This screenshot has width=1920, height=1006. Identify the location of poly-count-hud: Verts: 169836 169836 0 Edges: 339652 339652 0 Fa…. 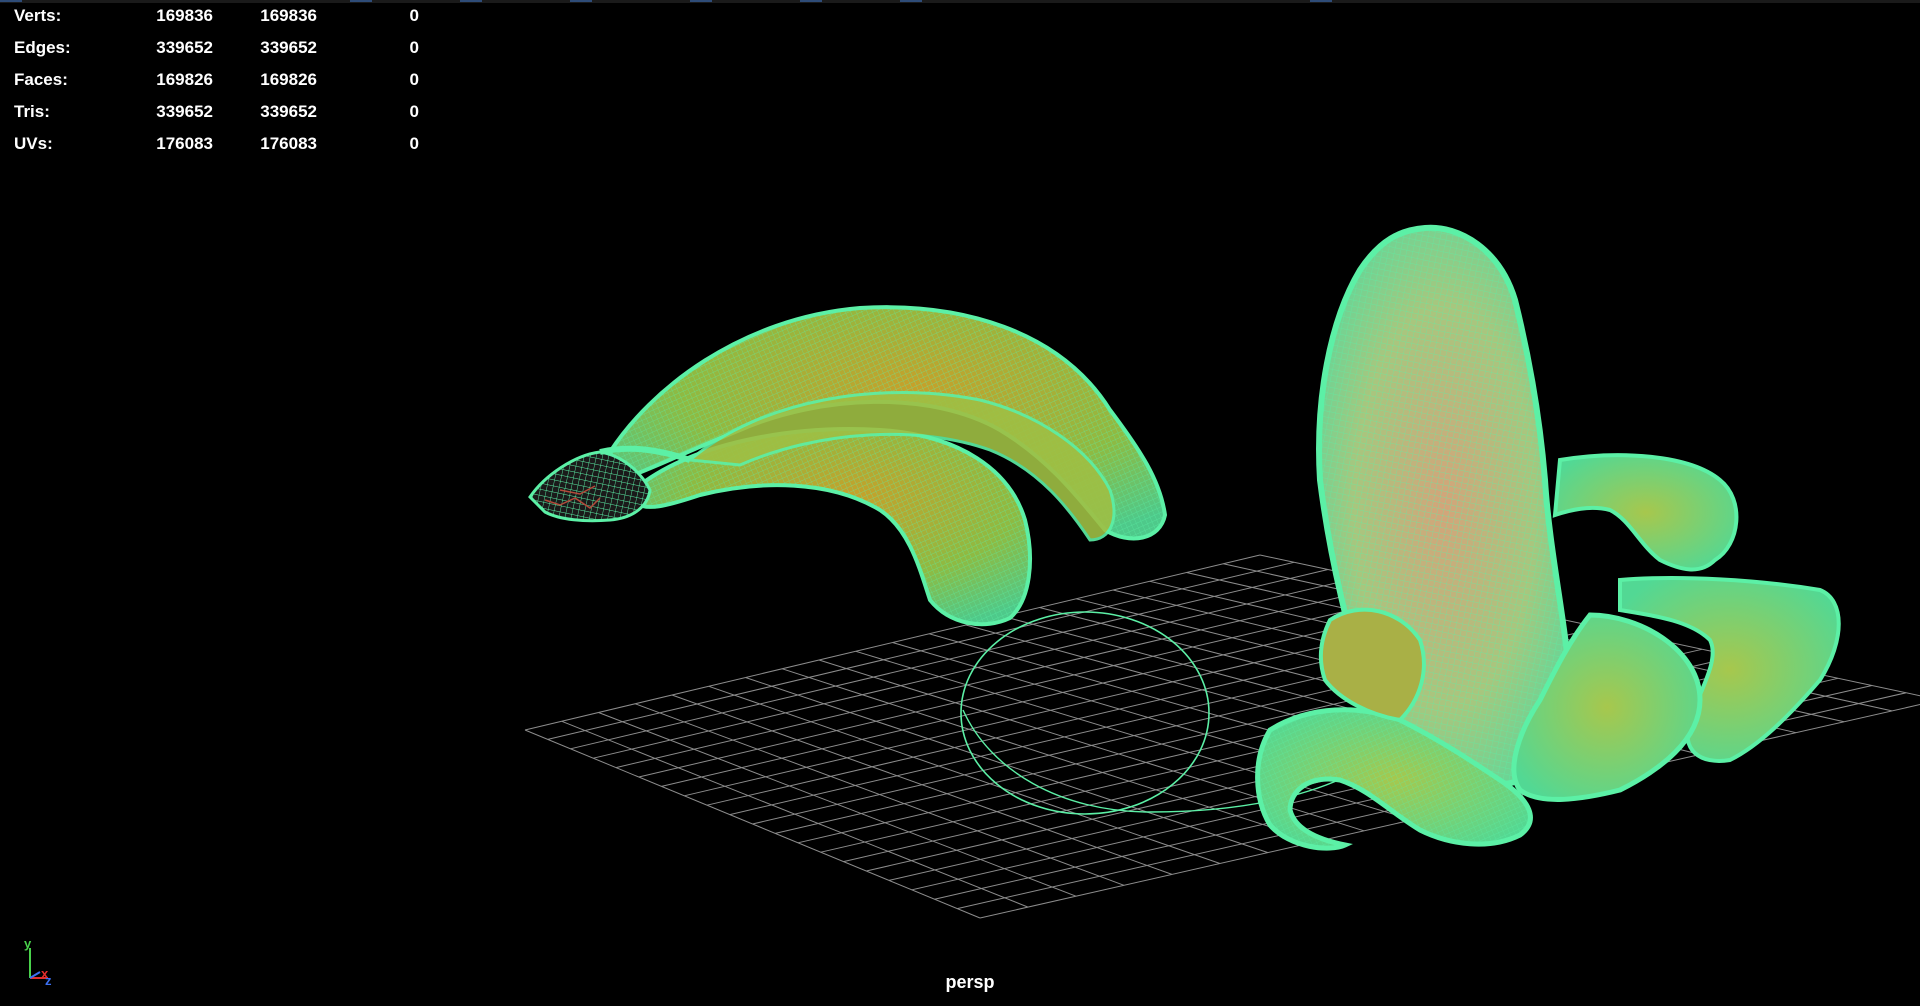
(216, 80).